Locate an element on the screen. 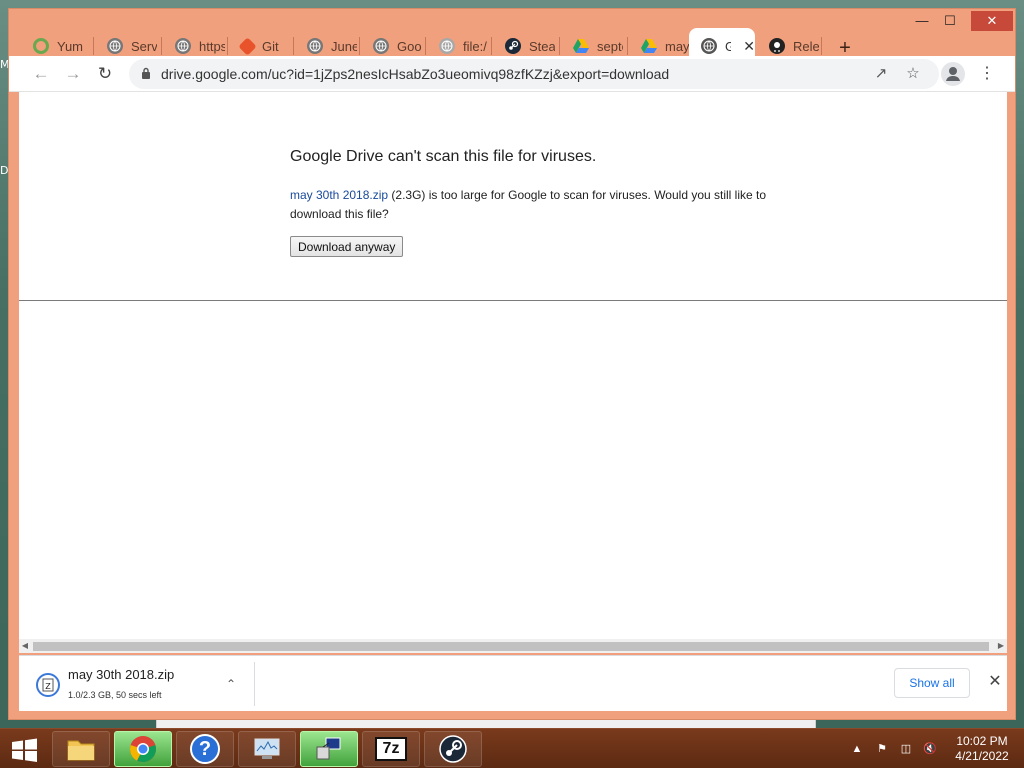  lock-icon is located at coordinates (146, 73).